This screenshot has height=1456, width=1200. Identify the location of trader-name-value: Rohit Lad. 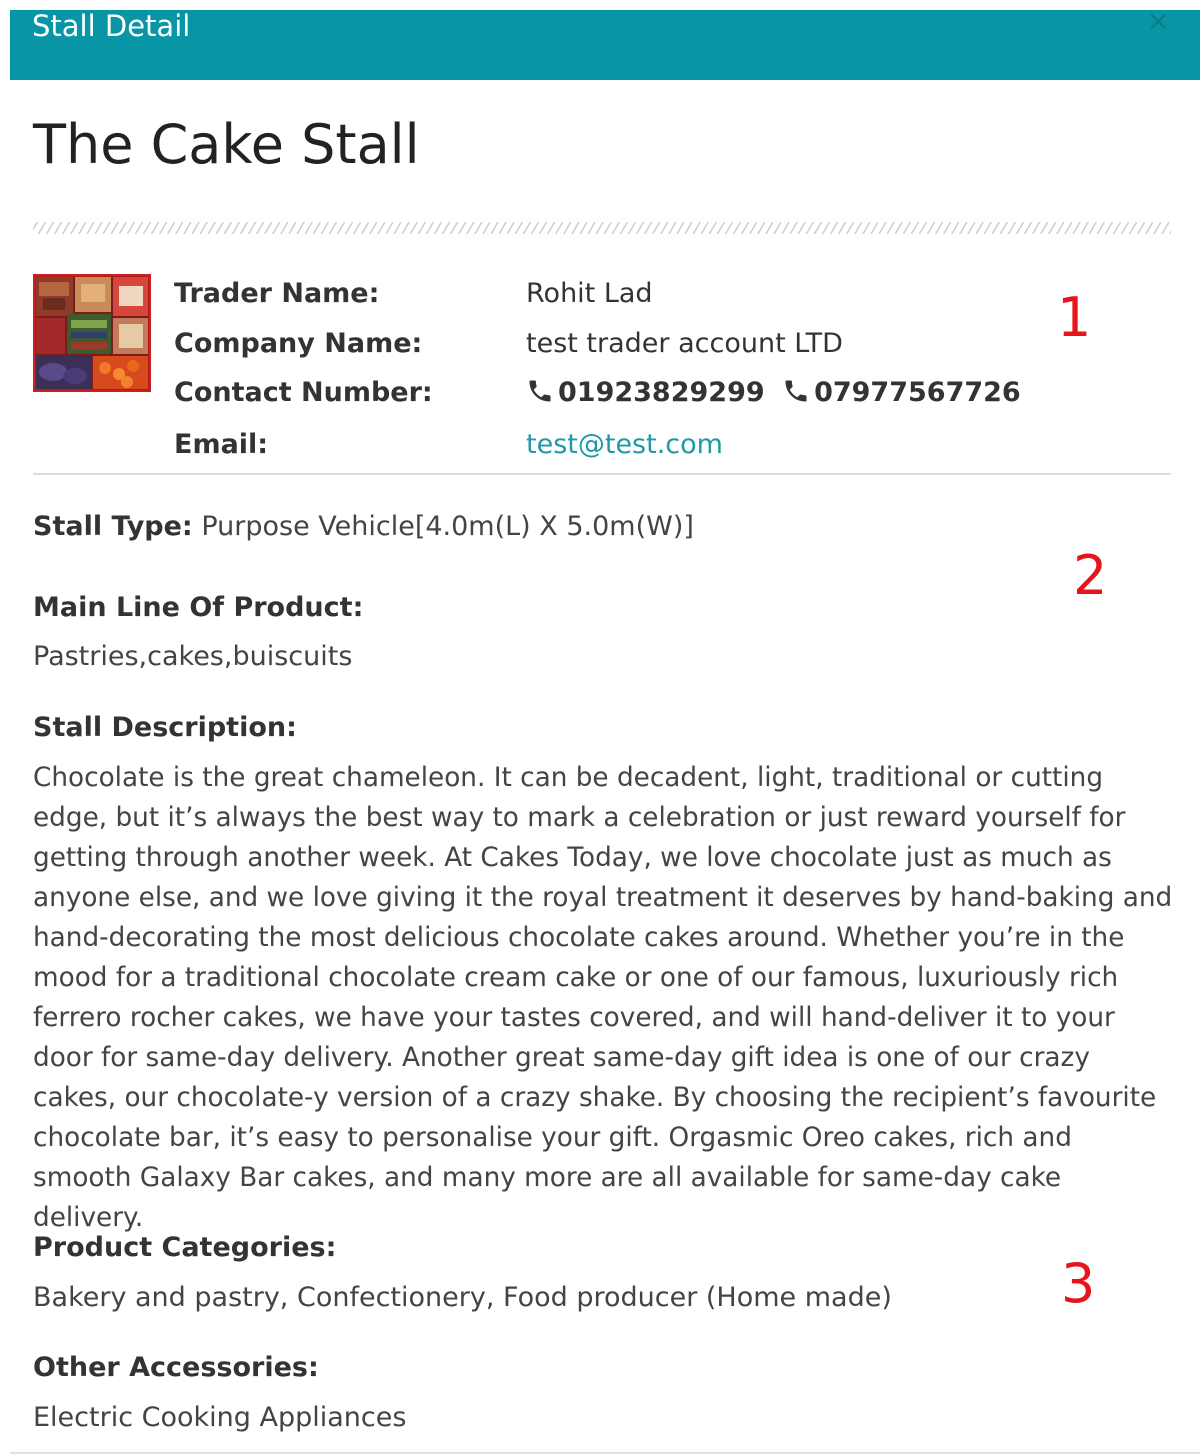
(589, 293).